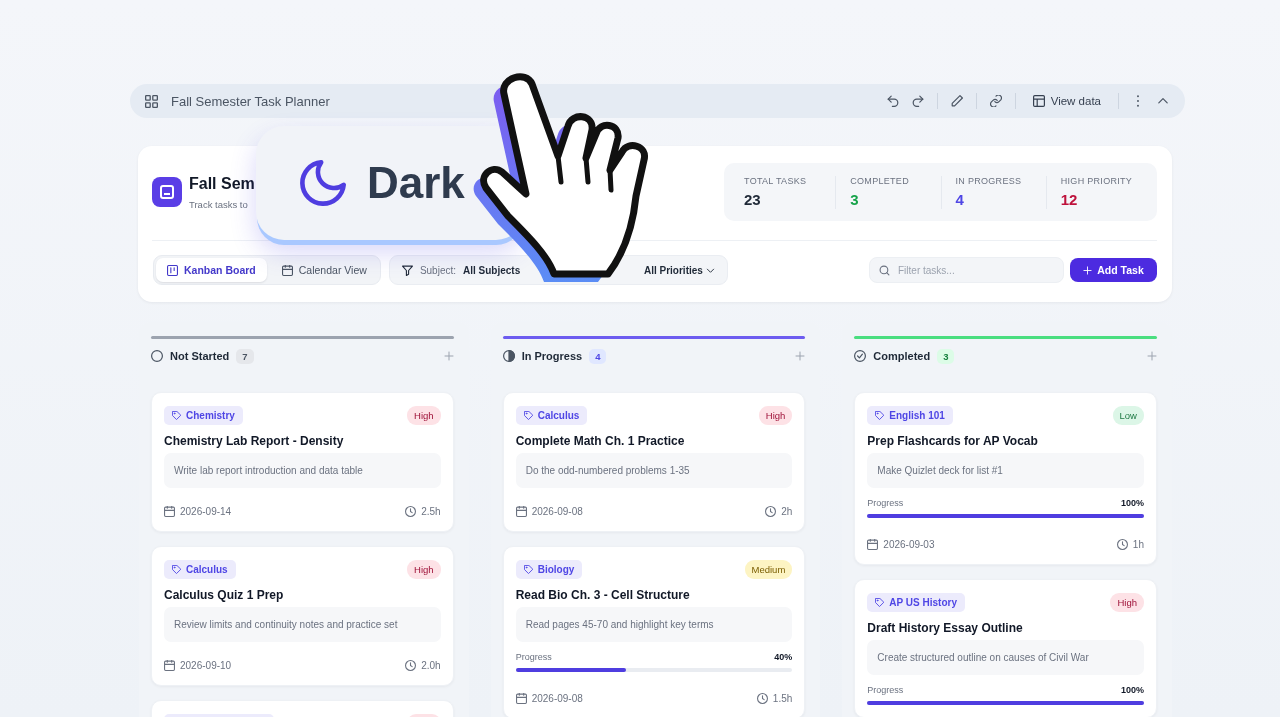 Image resolution: width=1280 pixels, height=717 pixels. What do you see at coordinates (323, 183) in the screenshot?
I see `moon-icon` at bounding box center [323, 183].